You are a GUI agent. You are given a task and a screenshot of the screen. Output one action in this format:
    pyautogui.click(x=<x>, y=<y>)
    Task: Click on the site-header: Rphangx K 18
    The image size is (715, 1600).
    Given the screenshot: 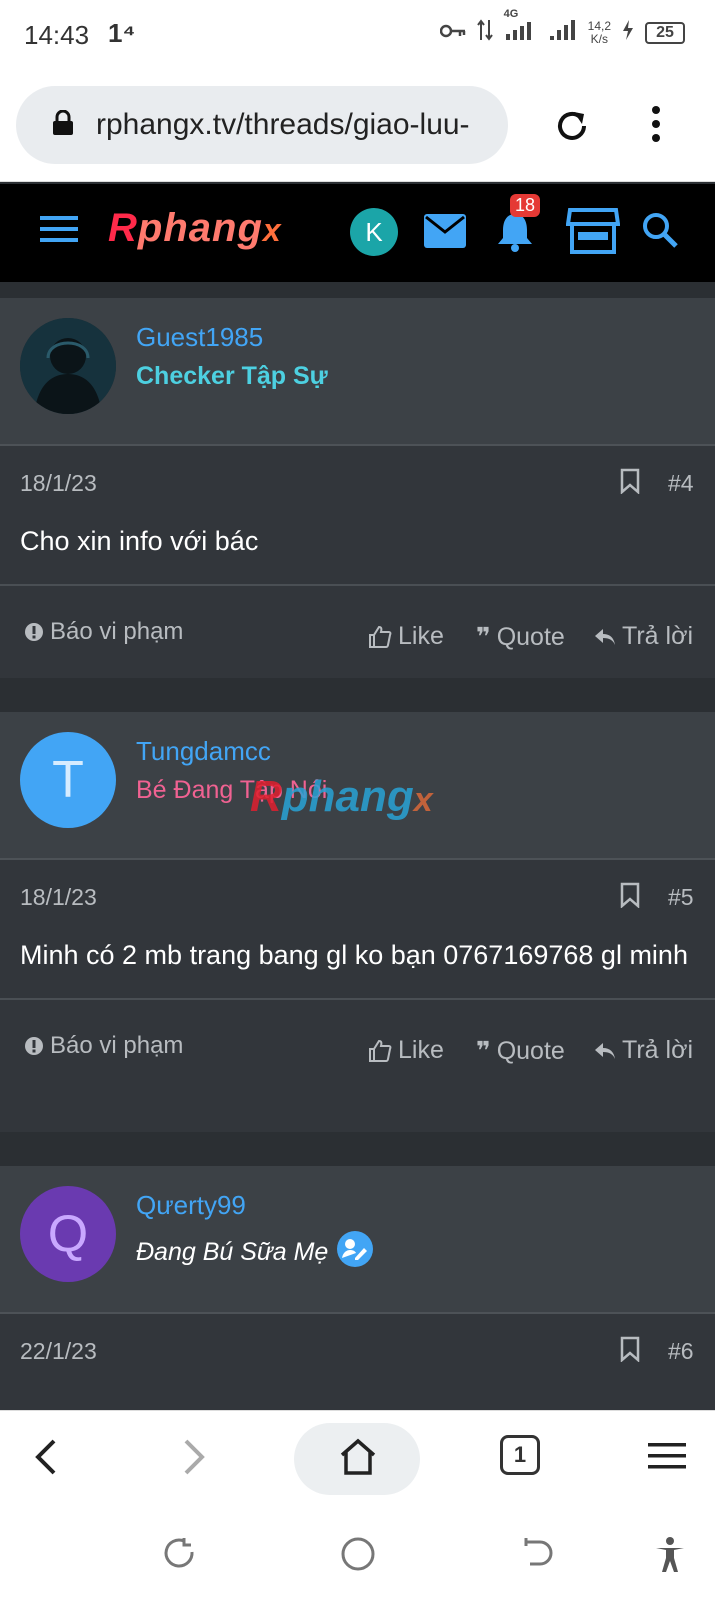 What is the action you would take?
    pyautogui.click(x=357, y=233)
    